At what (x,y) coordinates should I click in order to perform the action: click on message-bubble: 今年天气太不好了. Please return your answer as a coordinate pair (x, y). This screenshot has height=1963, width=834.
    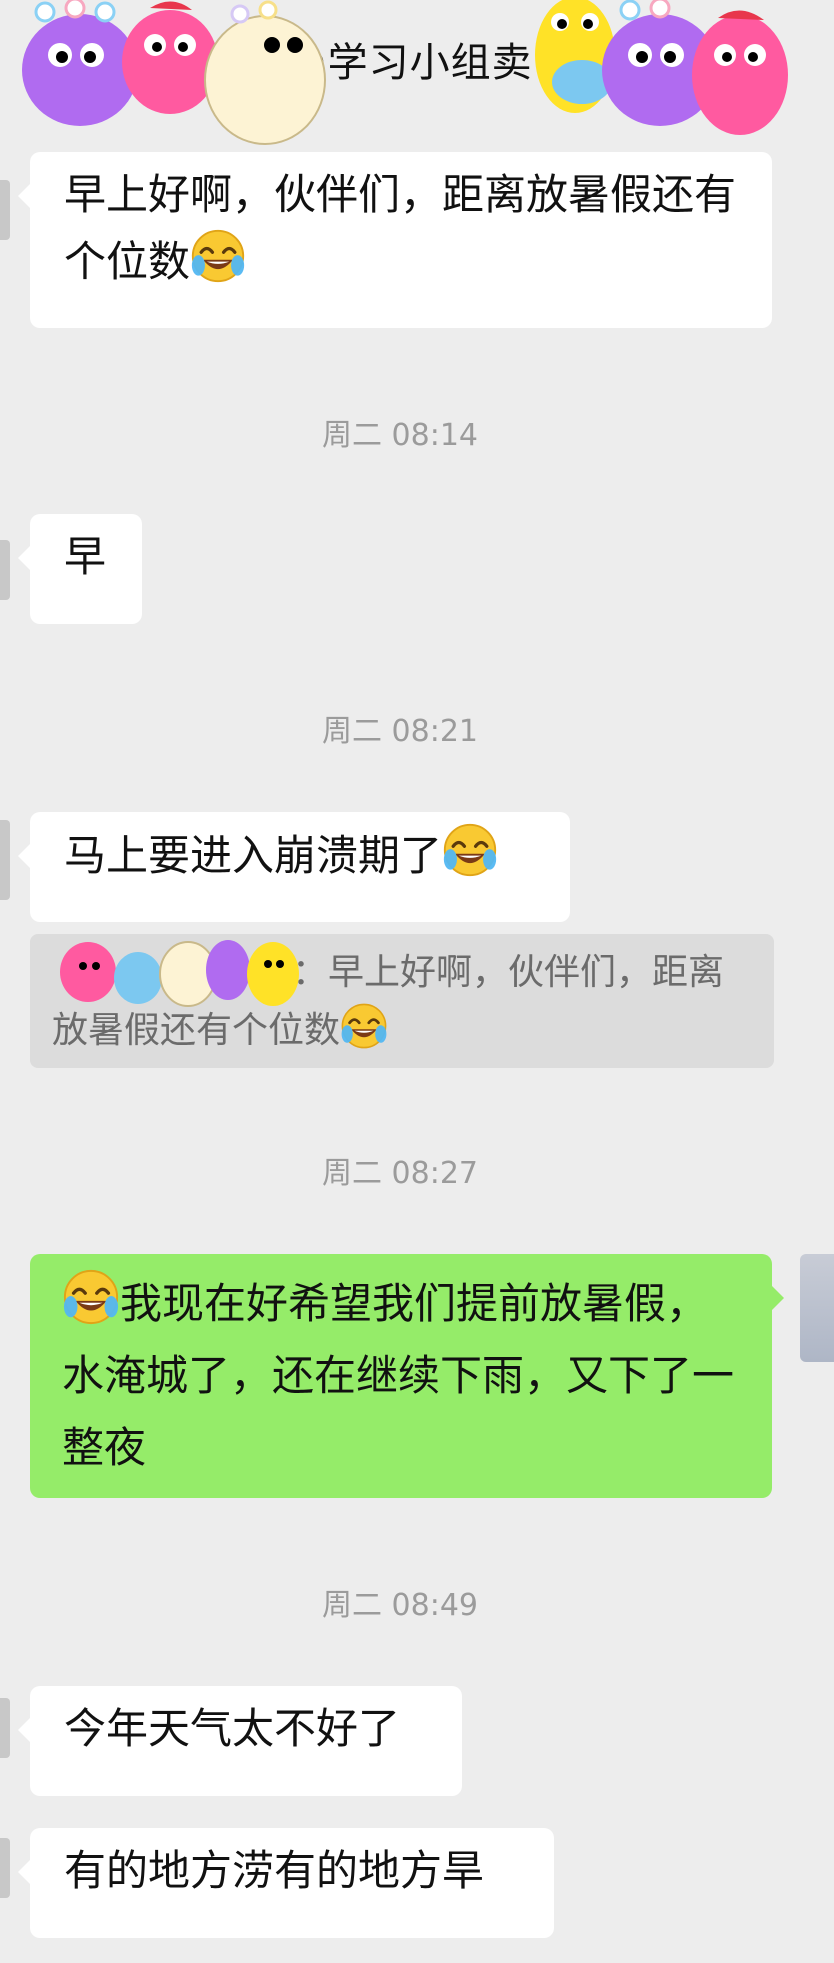
    Looking at the image, I should click on (240, 1741).